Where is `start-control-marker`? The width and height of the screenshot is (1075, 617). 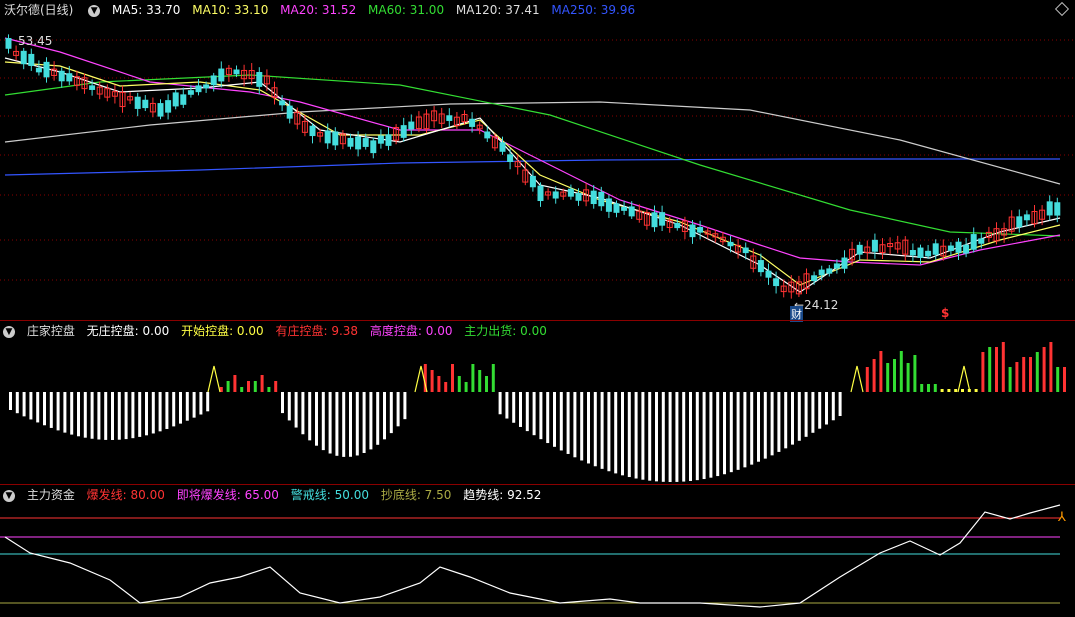 start-control-marker is located at coordinates (857, 379).